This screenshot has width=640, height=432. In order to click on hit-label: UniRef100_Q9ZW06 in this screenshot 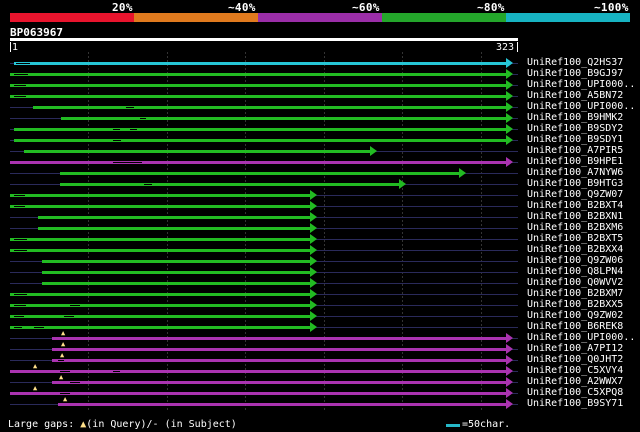, I will do `click(575, 260)`.